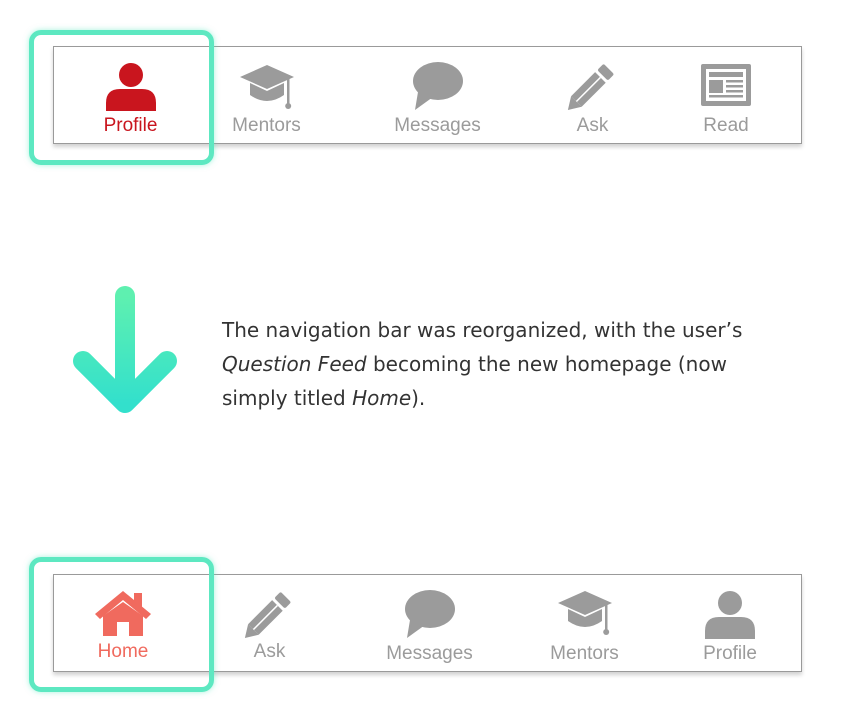 This screenshot has width=841, height=725. What do you see at coordinates (121, 624) in the screenshot?
I see `home-highlight-box` at bounding box center [121, 624].